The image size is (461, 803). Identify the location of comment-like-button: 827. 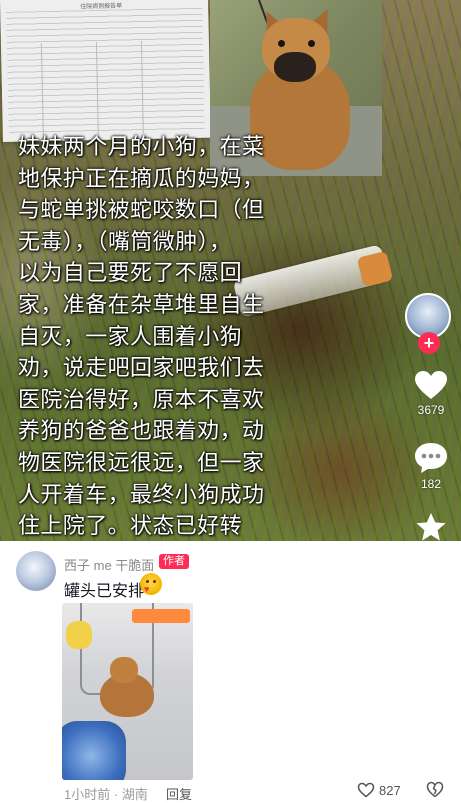
(379, 790).